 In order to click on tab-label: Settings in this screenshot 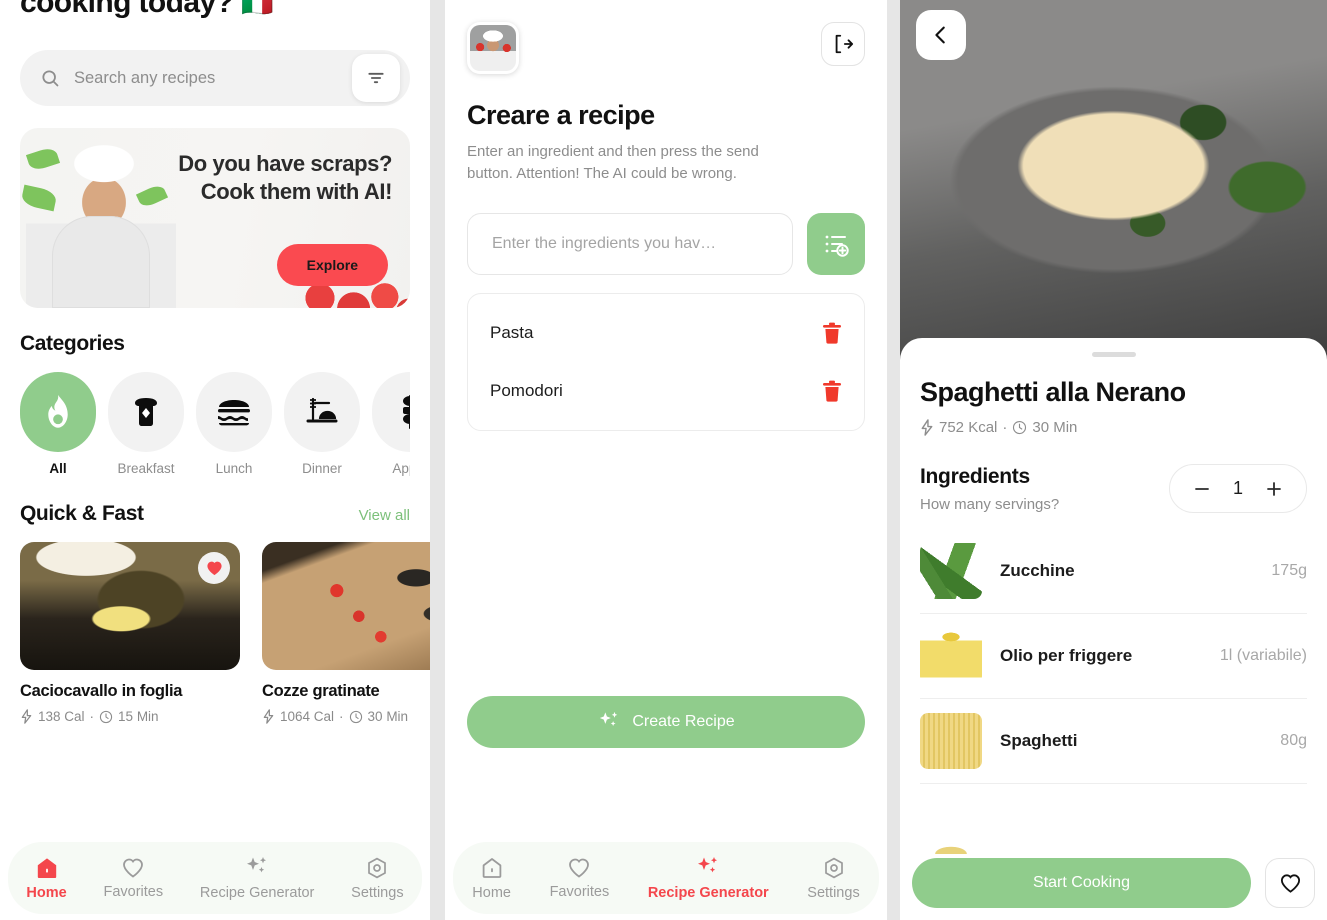, I will do `click(833, 892)`.